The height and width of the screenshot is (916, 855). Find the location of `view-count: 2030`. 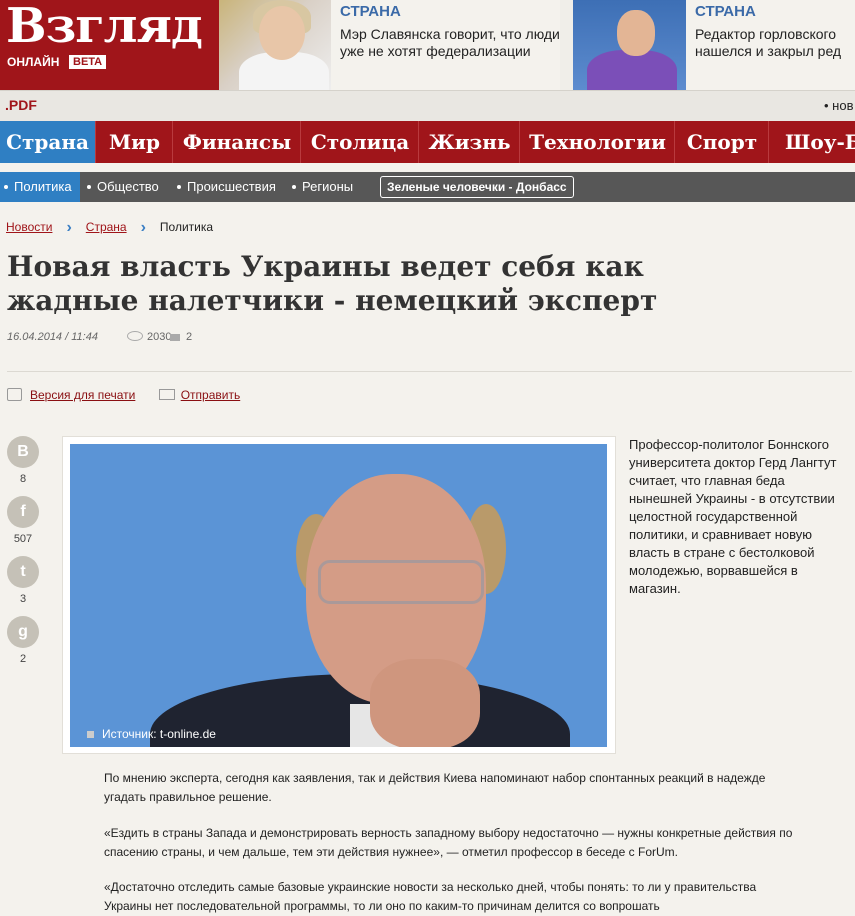

view-count: 2030 is located at coordinates (149, 337).